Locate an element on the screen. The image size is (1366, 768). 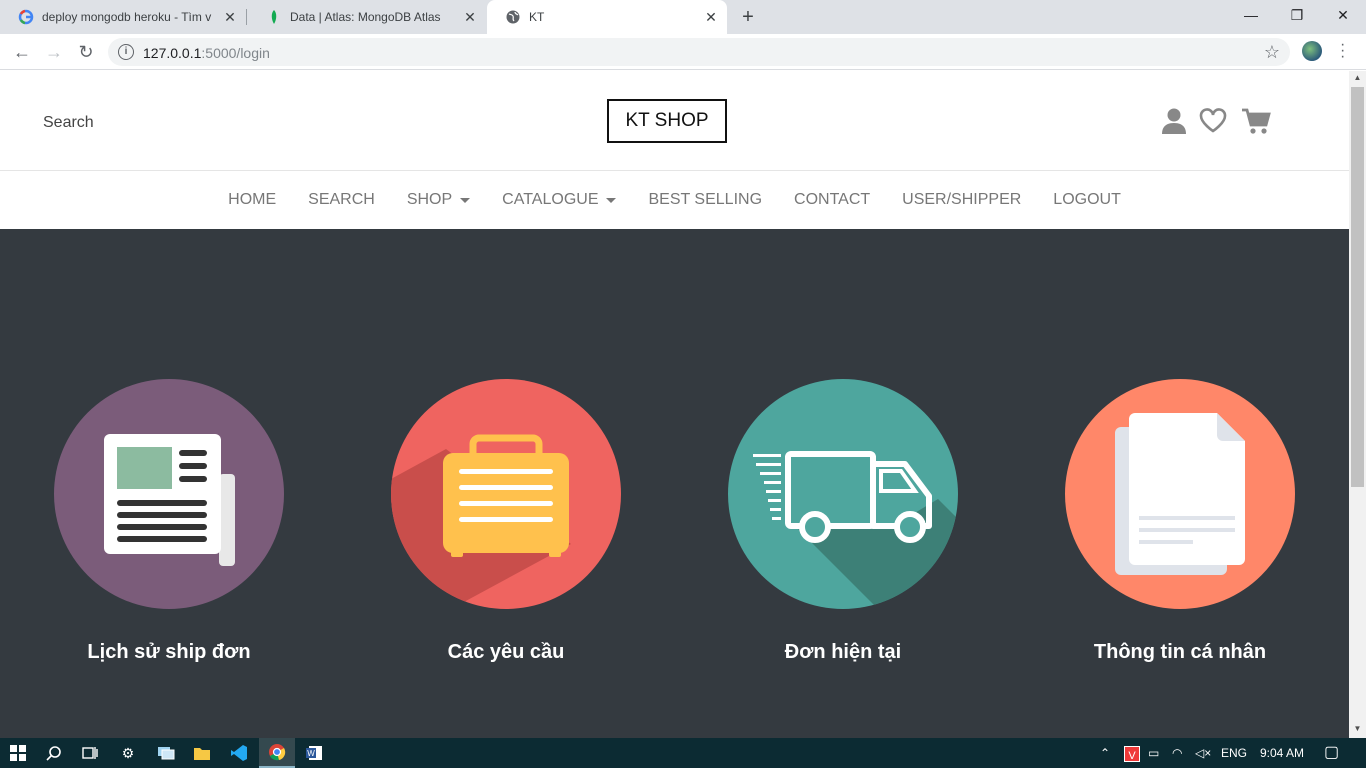
browser-tab-1: deploy mongodb heroku - Tìm v ✕ is located at coordinates (123, 17).